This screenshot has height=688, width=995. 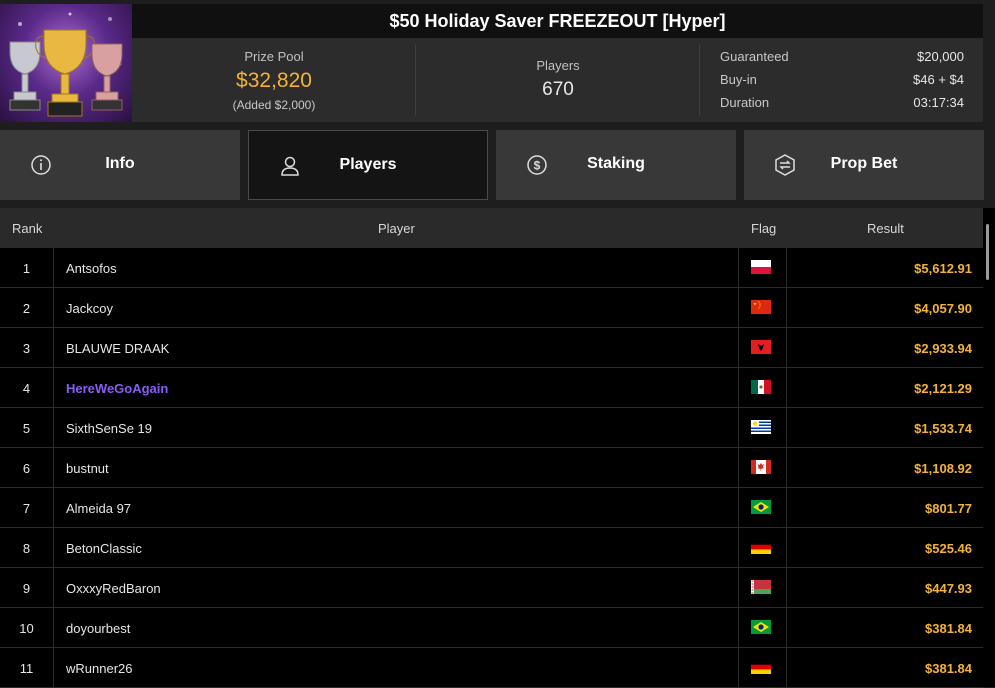 What do you see at coordinates (948, 588) in the screenshot?
I see `result-cell: $447.93` at bounding box center [948, 588].